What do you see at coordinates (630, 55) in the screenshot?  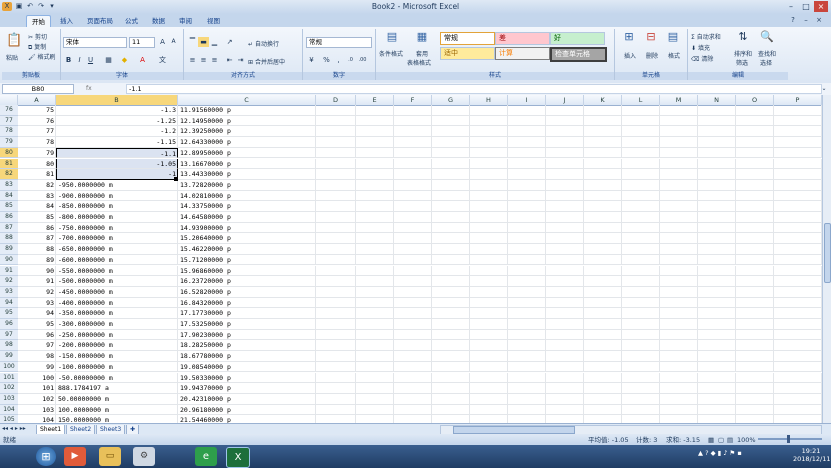 I see `insert-button: 插入` at bounding box center [630, 55].